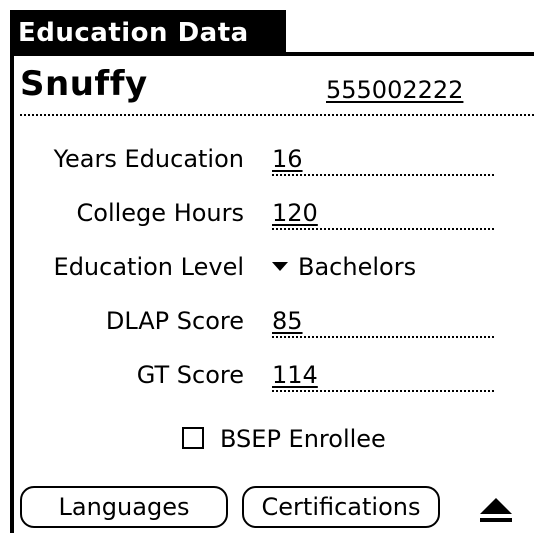  Describe the element at coordinates (357, 267) in the screenshot. I see `education-level-value: Bachelors` at that location.